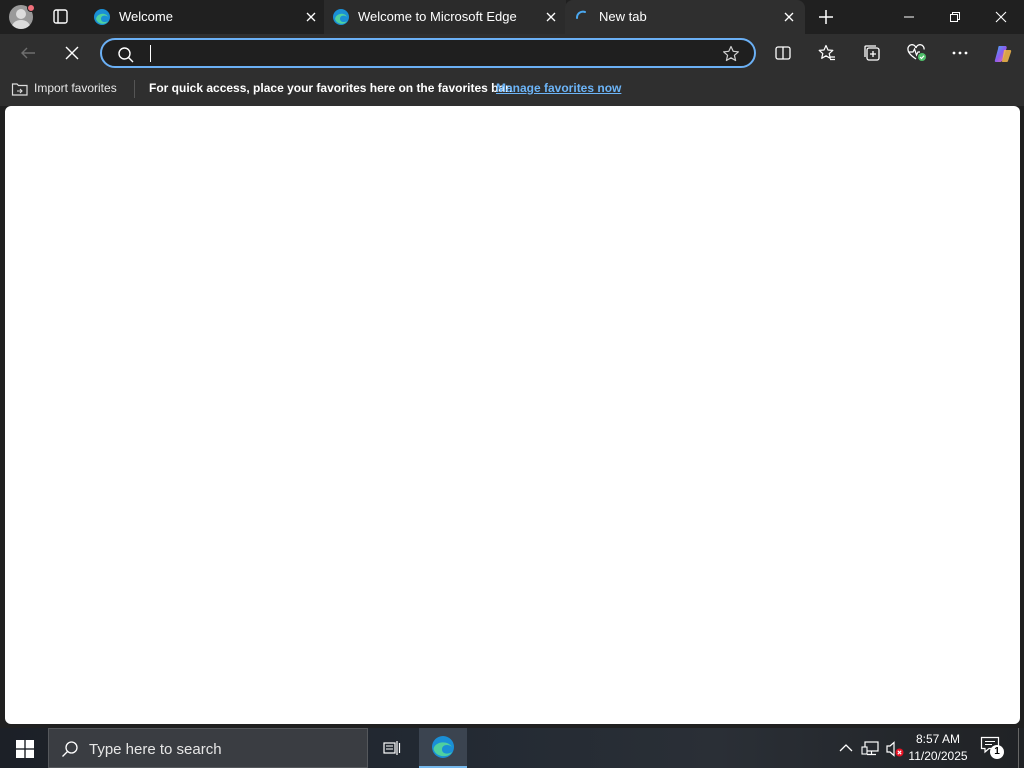 The height and width of the screenshot is (768, 1024). Describe the element at coordinates (19, 89) in the screenshot. I see `import-folder-icon` at that location.